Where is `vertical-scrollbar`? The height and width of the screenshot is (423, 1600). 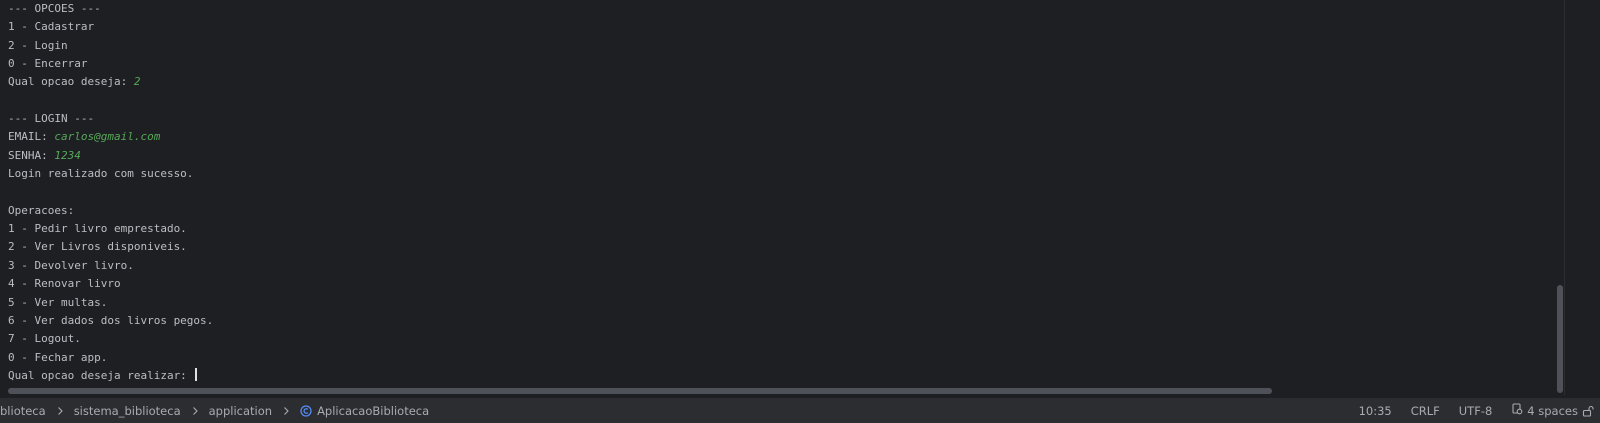 vertical-scrollbar is located at coordinates (1560, 339).